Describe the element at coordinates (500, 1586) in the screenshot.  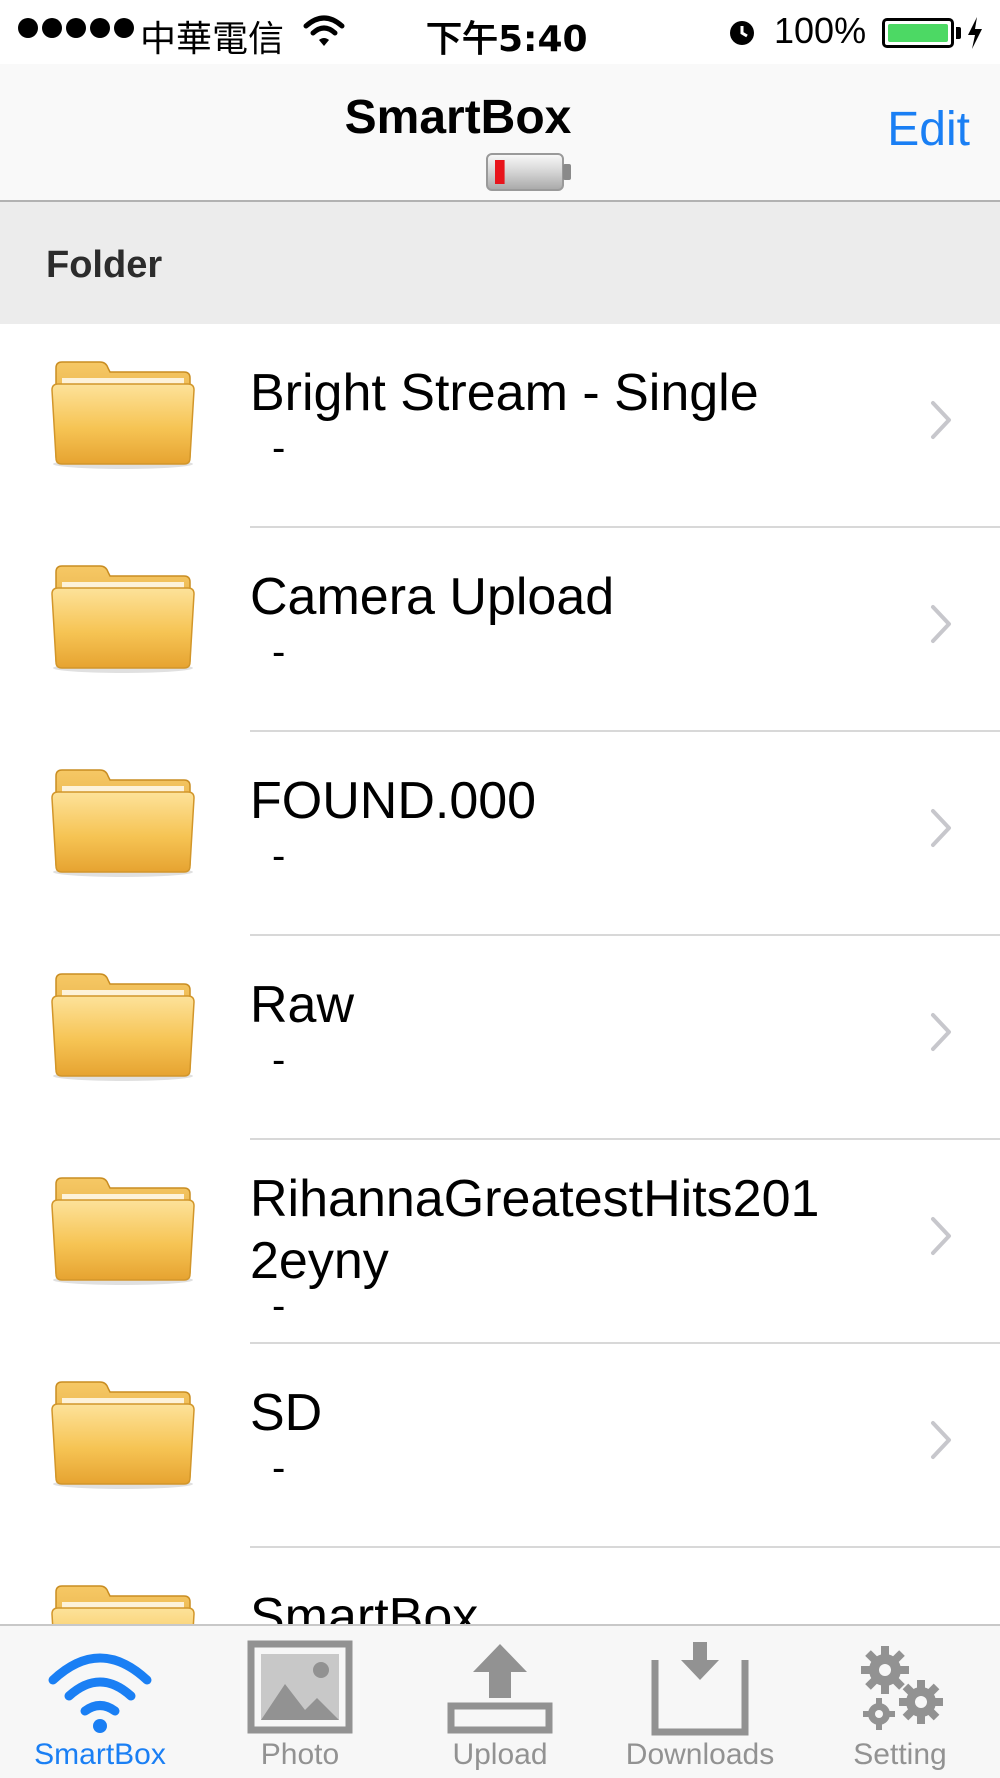
I see `list-item: SmartBox` at that location.